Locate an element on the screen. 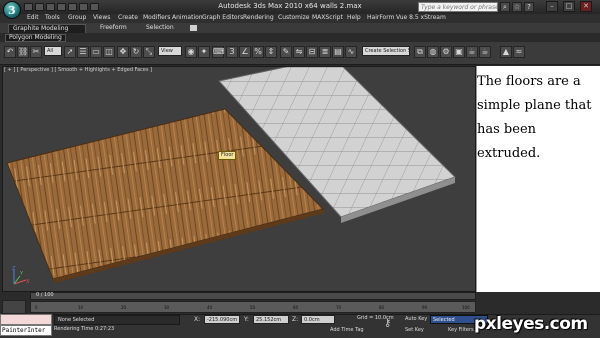 The height and width of the screenshot is (338, 600). set-key-icon: ⚷ is located at coordinates (392, 325).